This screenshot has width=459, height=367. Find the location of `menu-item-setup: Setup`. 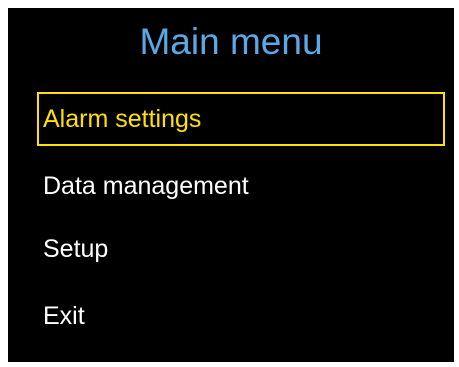

menu-item-setup: Setup is located at coordinates (241, 249).